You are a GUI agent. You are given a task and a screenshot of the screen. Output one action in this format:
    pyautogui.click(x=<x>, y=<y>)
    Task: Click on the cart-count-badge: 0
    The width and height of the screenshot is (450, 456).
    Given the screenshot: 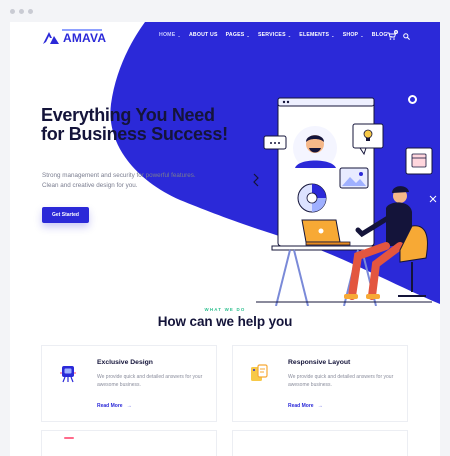 What is the action you would take?
    pyautogui.click(x=396, y=32)
    